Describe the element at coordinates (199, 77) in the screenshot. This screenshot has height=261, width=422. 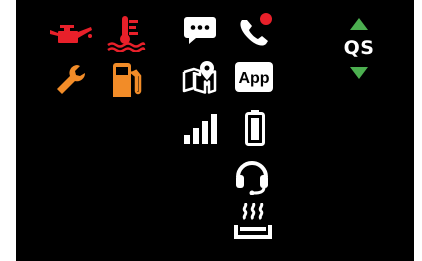
I see `map-pin-icon` at that location.